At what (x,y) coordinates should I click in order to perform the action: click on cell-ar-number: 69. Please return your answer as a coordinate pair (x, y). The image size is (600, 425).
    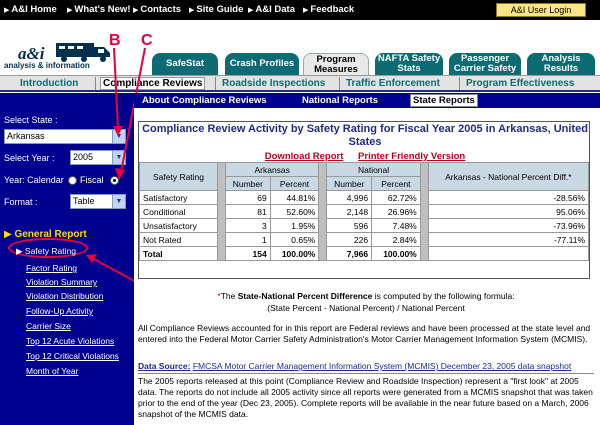
    Looking at the image, I should click on (248, 197).